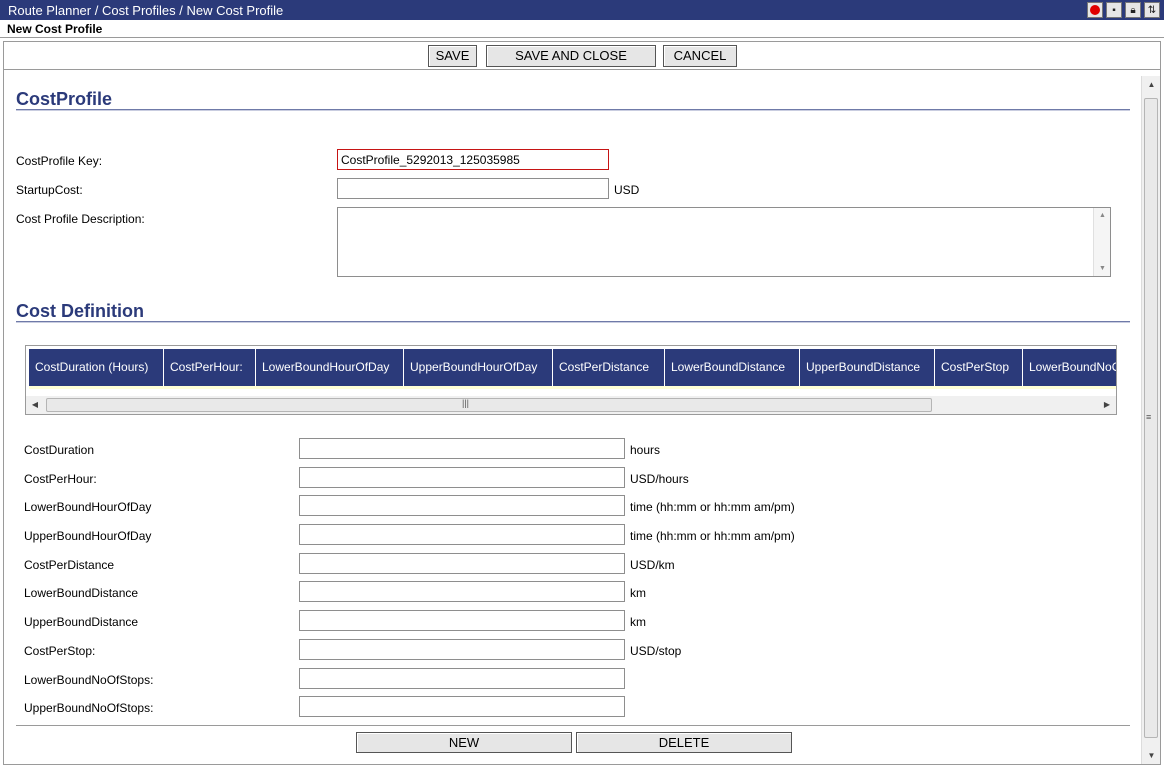  What do you see at coordinates (462, 620) in the screenshot?
I see `upper-bound-distance-input` at bounding box center [462, 620].